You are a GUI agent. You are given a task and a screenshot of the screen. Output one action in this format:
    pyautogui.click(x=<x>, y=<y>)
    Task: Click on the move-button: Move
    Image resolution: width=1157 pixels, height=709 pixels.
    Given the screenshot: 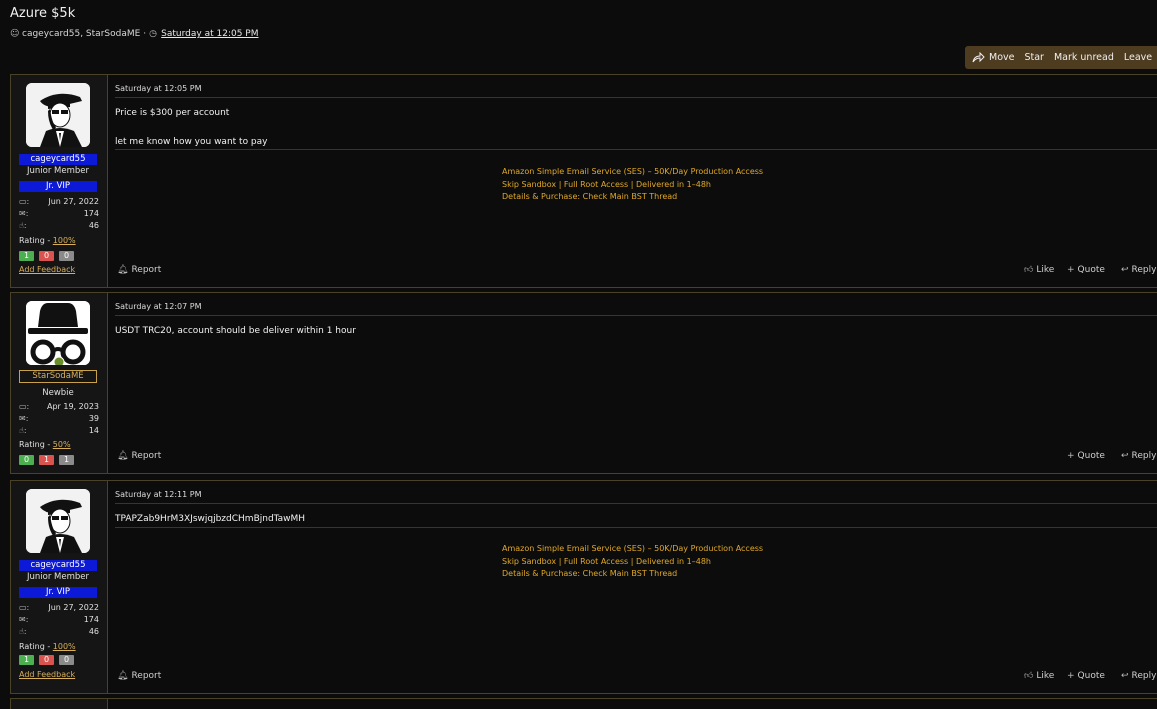 What is the action you would take?
    pyautogui.click(x=993, y=57)
    